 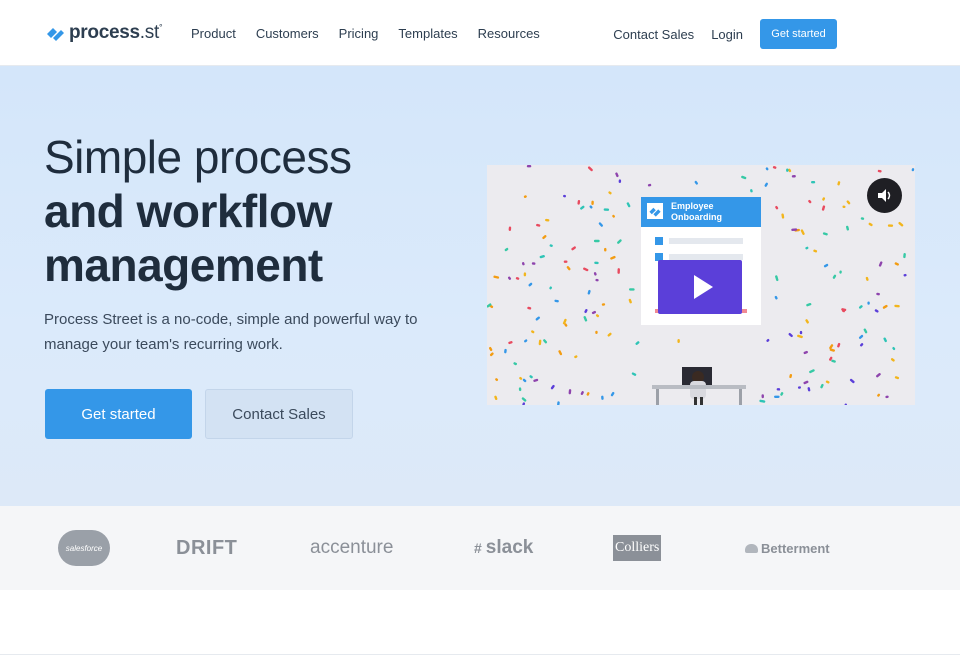 I want to click on nav-product: Product, so click(x=213, y=33).